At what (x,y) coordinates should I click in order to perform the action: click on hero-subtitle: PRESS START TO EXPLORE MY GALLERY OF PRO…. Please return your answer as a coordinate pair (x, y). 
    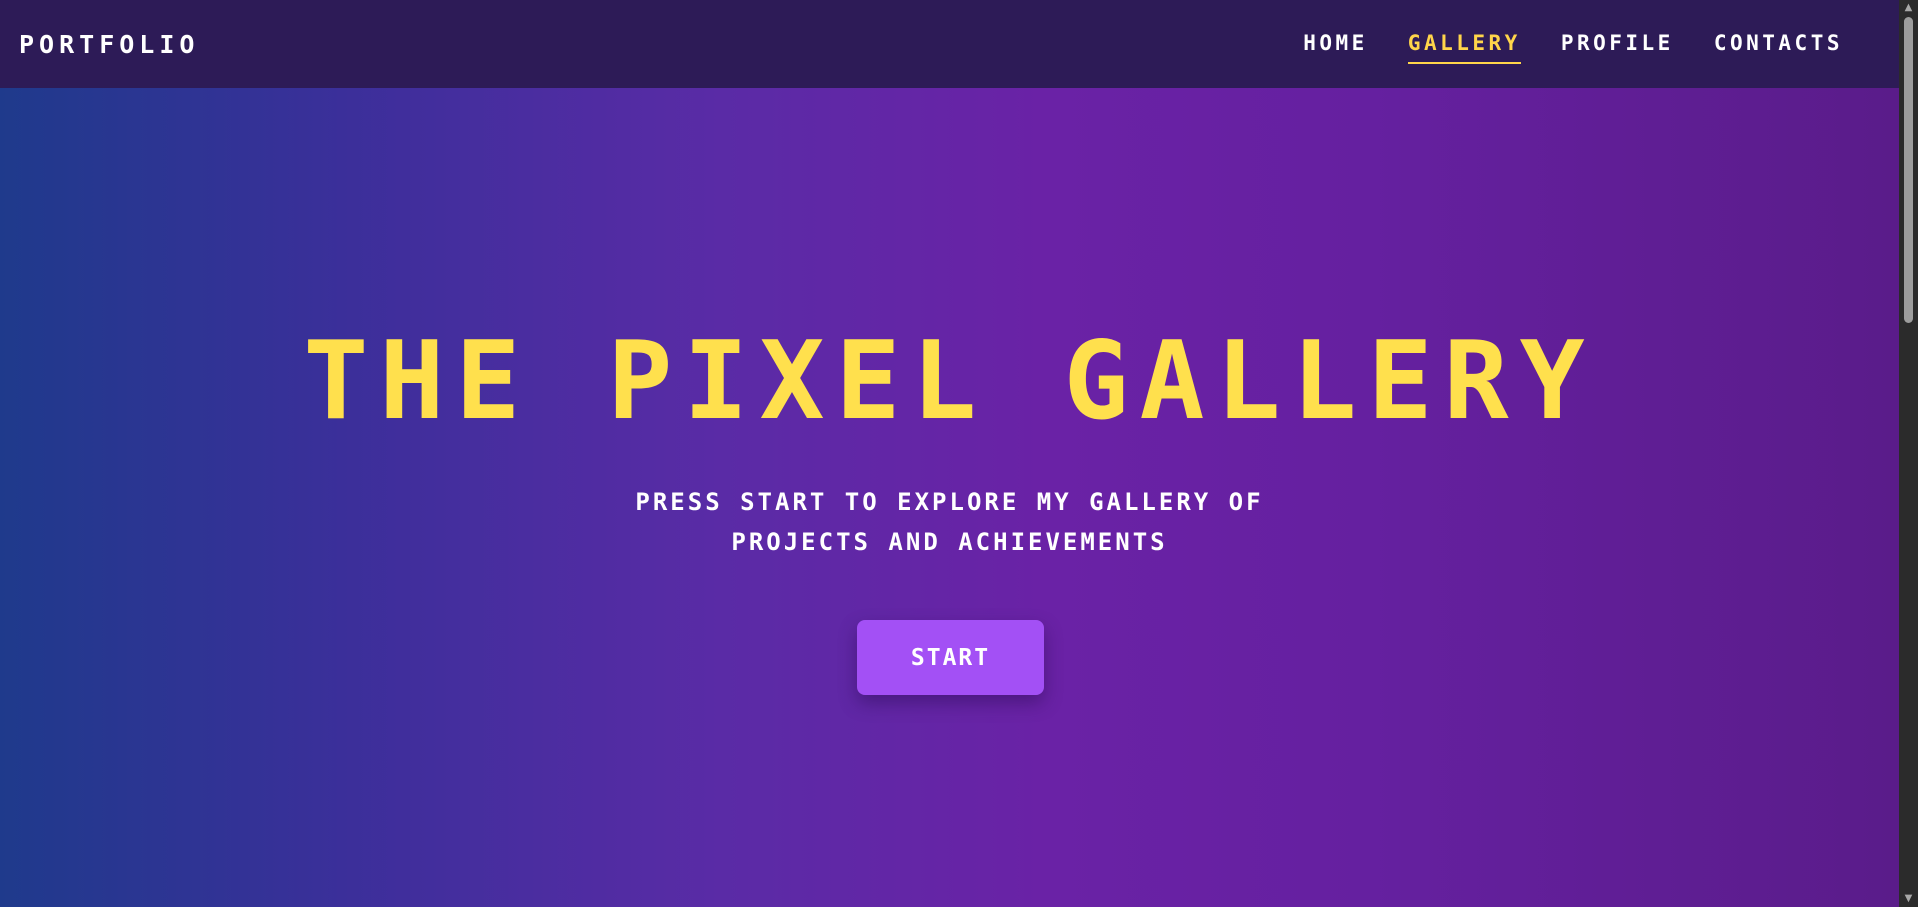
    Looking at the image, I should click on (949, 522).